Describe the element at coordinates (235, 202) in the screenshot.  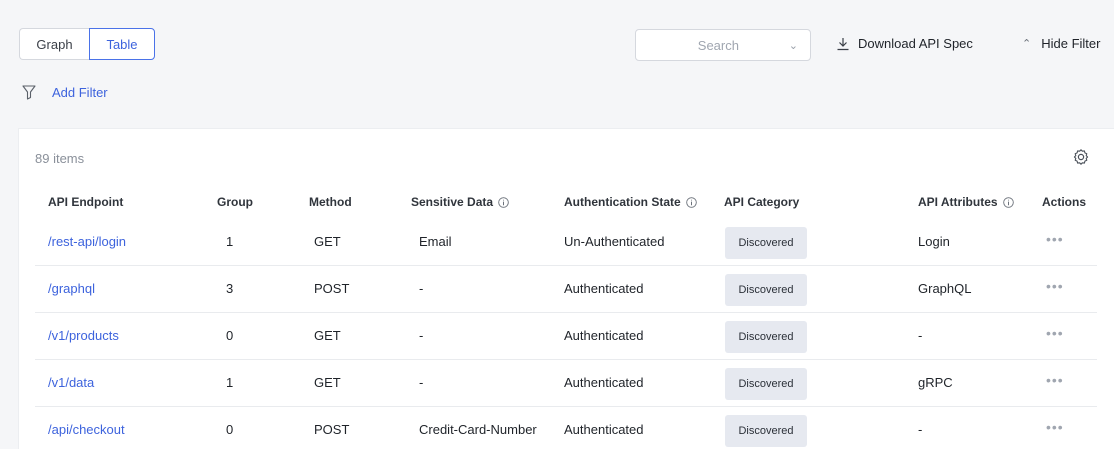
I see `column-header-group: Group` at that location.